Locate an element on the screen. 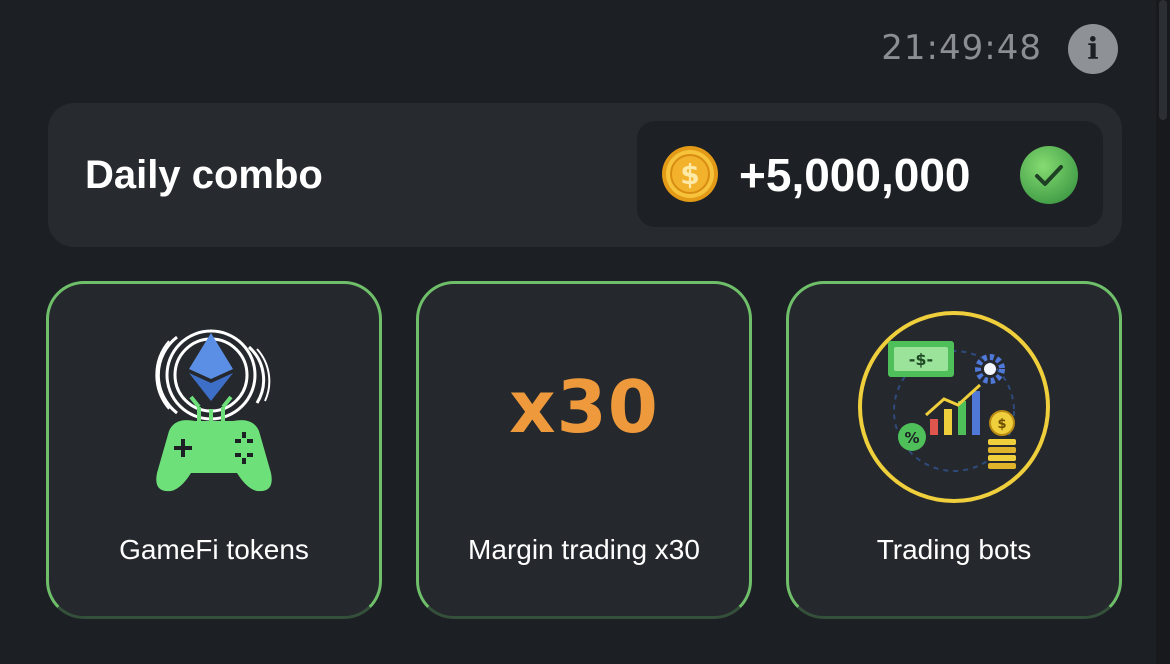 The image size is (1170, 664). gold-coin-icon: $ is located at coordinates (690, 174).